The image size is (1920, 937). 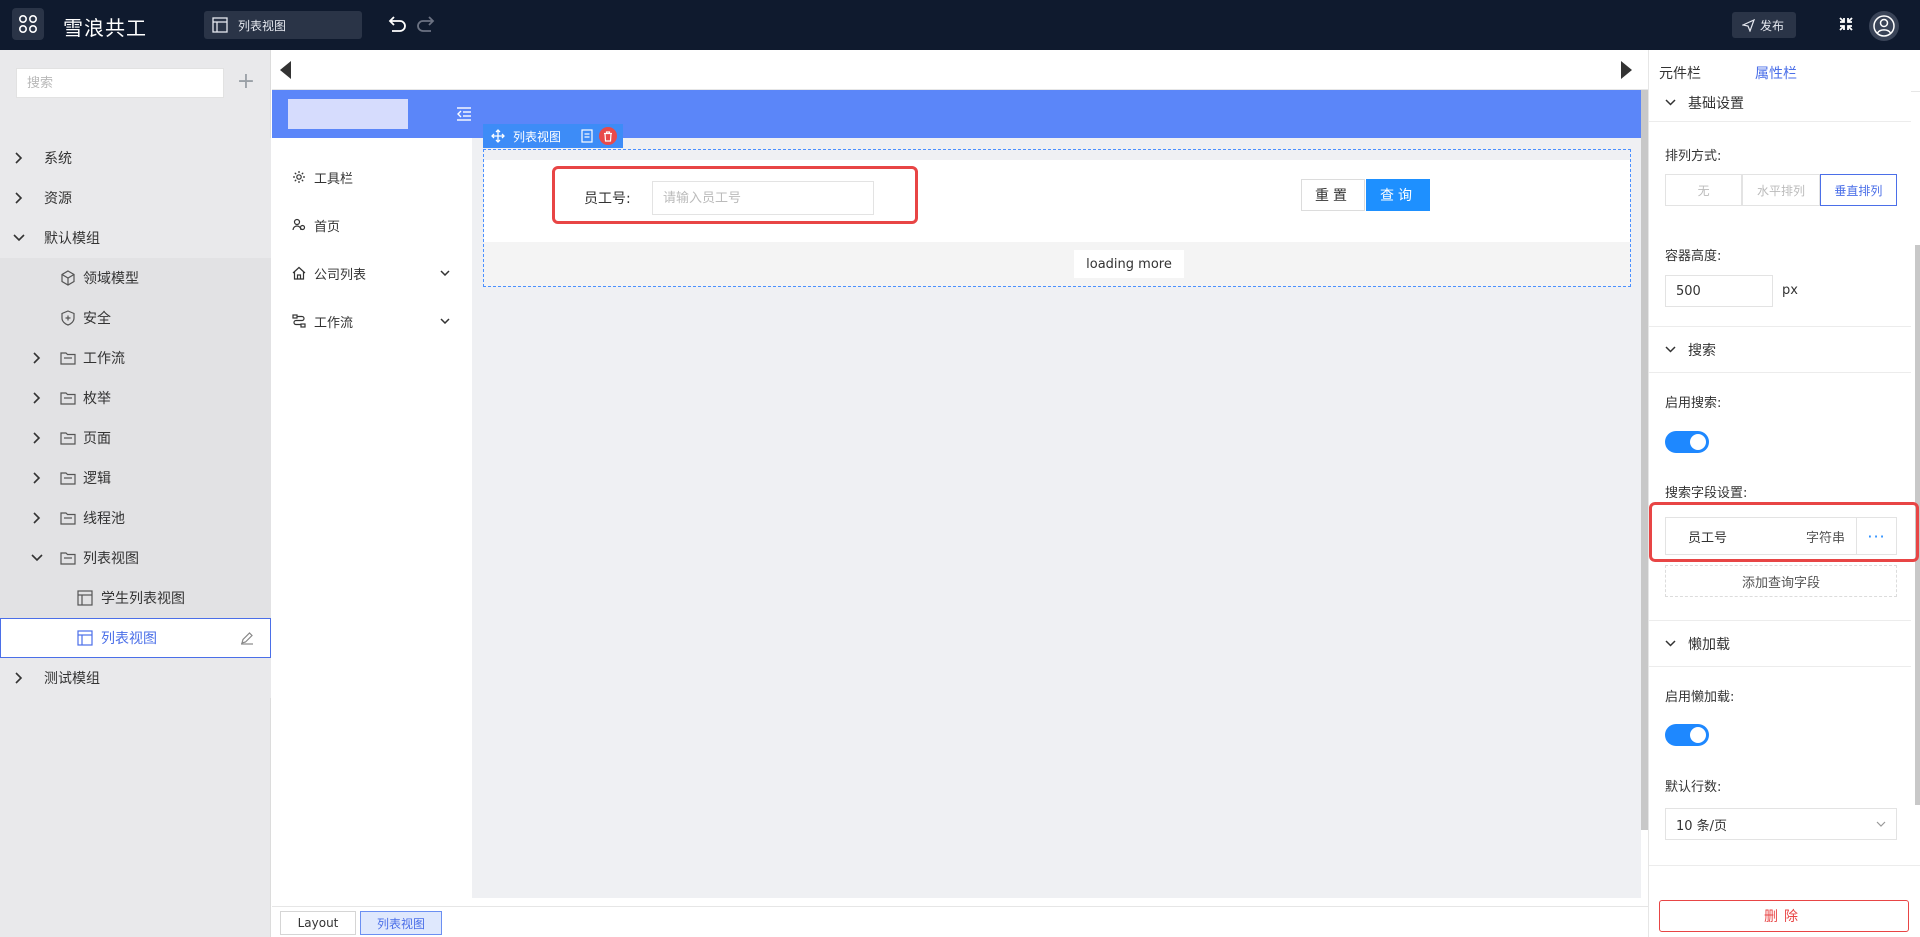 What do you see at coordinates (97, 479) in the screenshot?
I see `tree-item-label: 逻辑` at bounding box center [97, 479].